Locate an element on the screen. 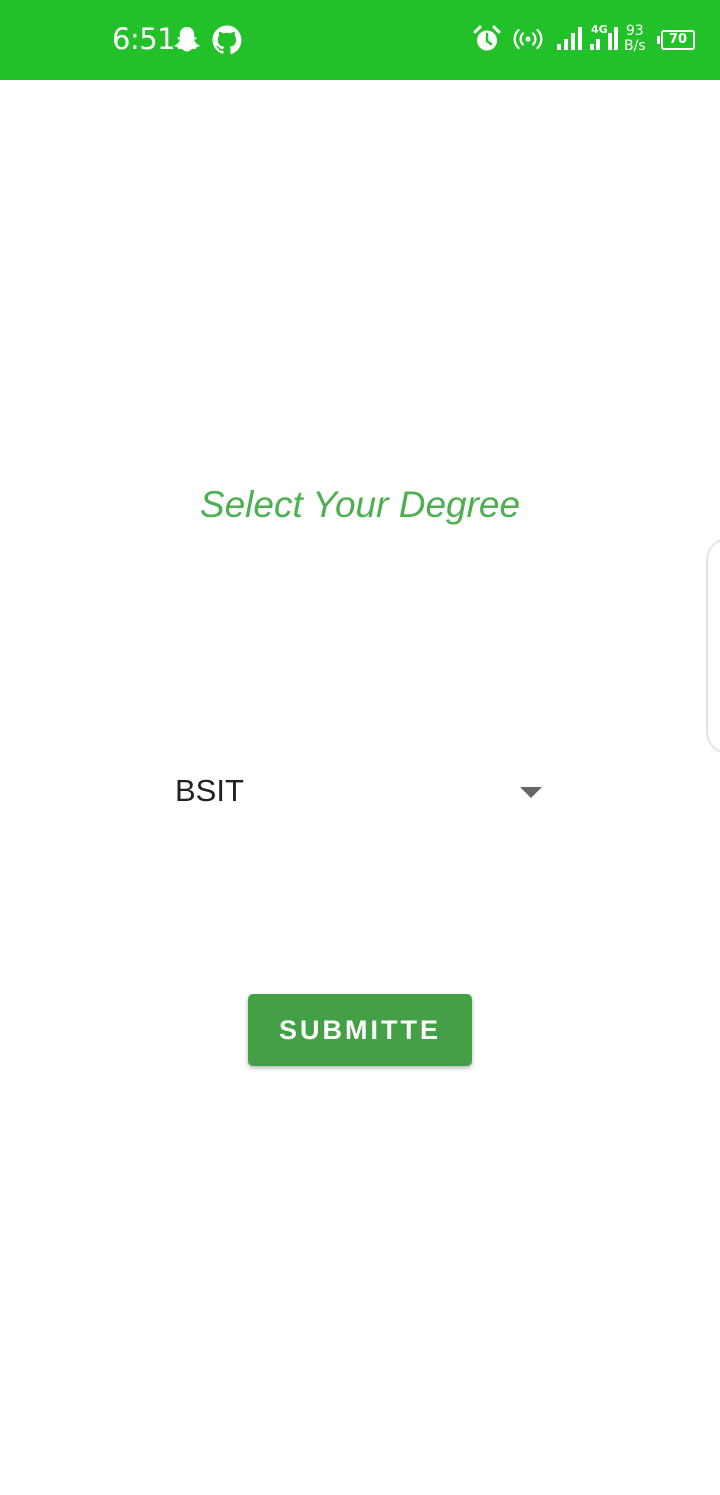 The width and height of the screenshot is (720, 1495). hotspot-icon is located at coordinates (528, 39).